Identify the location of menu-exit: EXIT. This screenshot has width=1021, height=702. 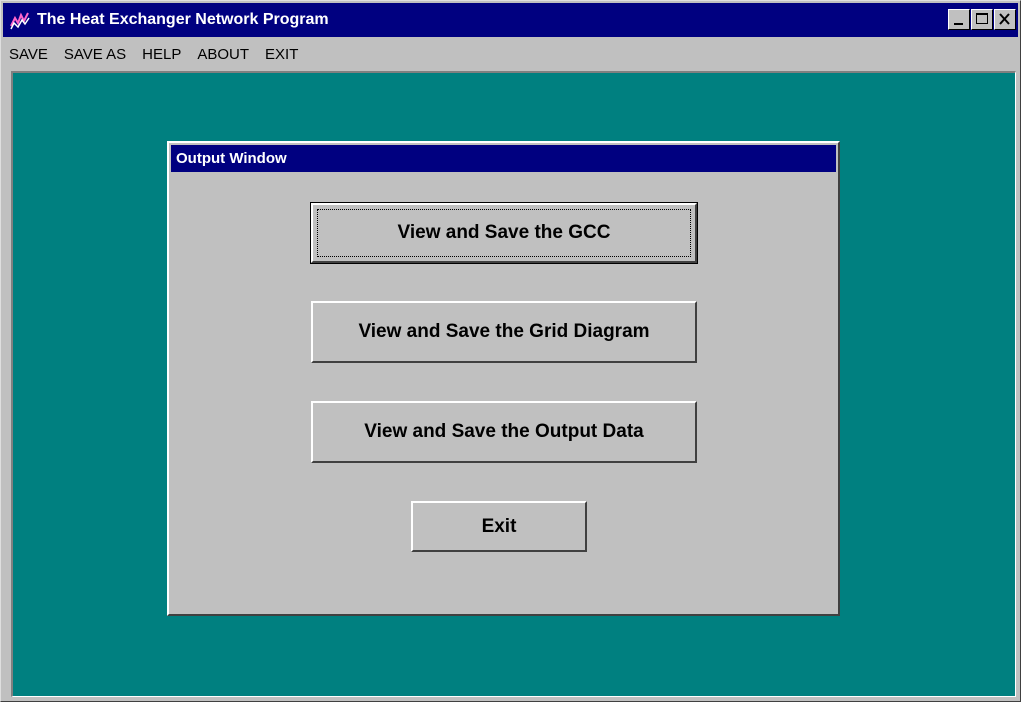
(282, 54).